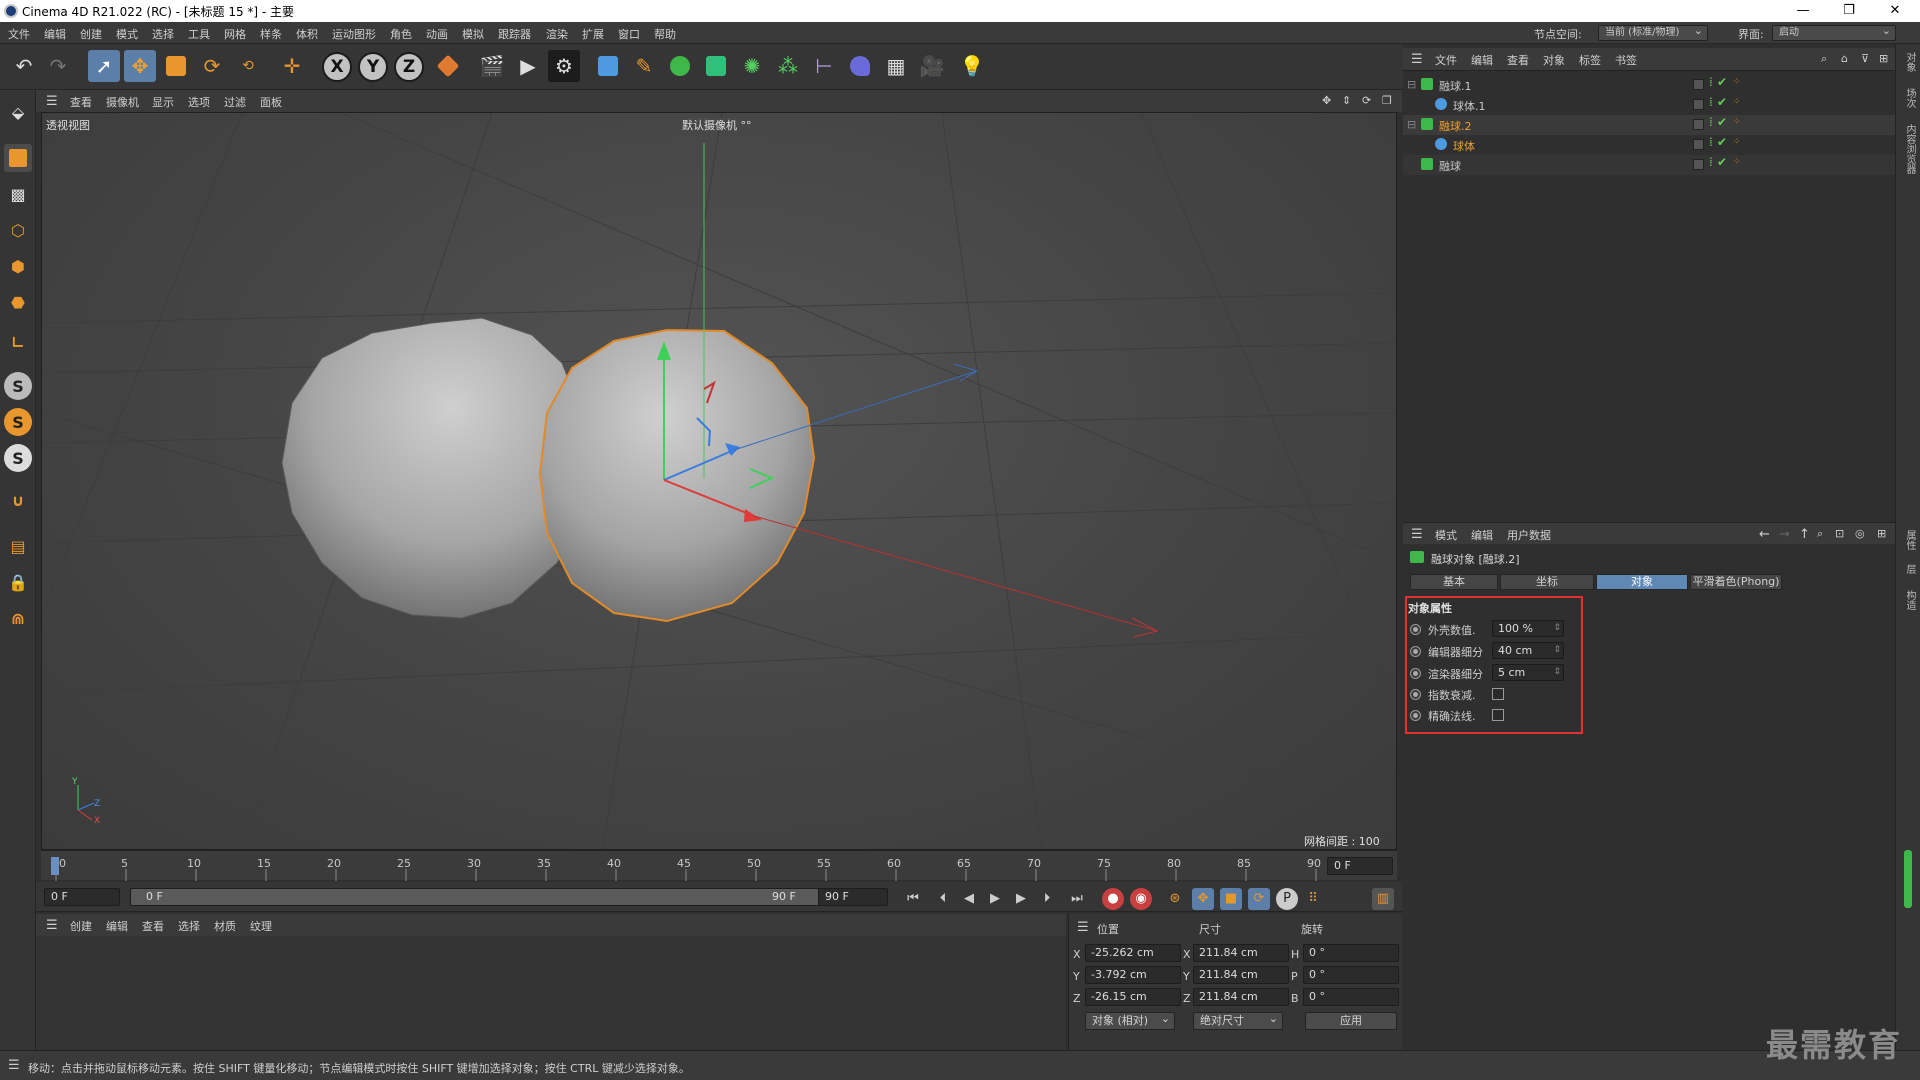 The height and width of the screenshot is (1080, 1920). Describe the element at coordinates (492, 66) in the screenshot. I see `render-view-icon: 🎬` at that location.